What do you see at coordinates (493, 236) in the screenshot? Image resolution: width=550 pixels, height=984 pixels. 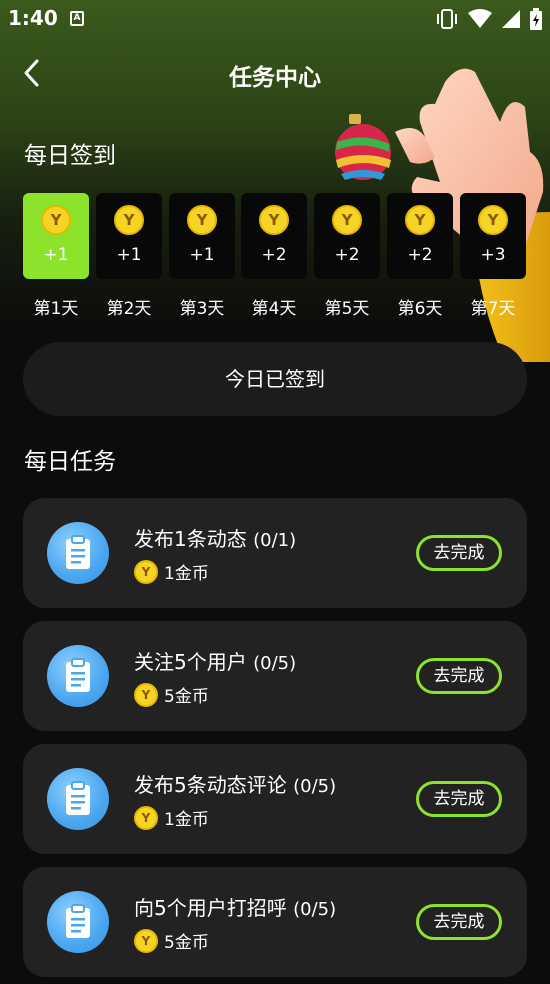 I see `checkin-day-card: Y +3` at bounding box center [493, 236].